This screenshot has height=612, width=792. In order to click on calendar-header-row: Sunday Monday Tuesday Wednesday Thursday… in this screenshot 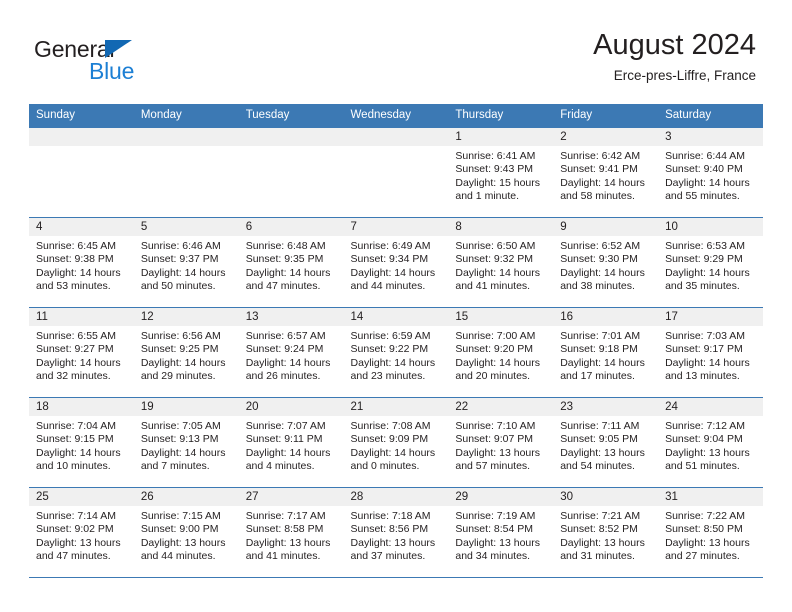, I will do `click(396, 116)`.